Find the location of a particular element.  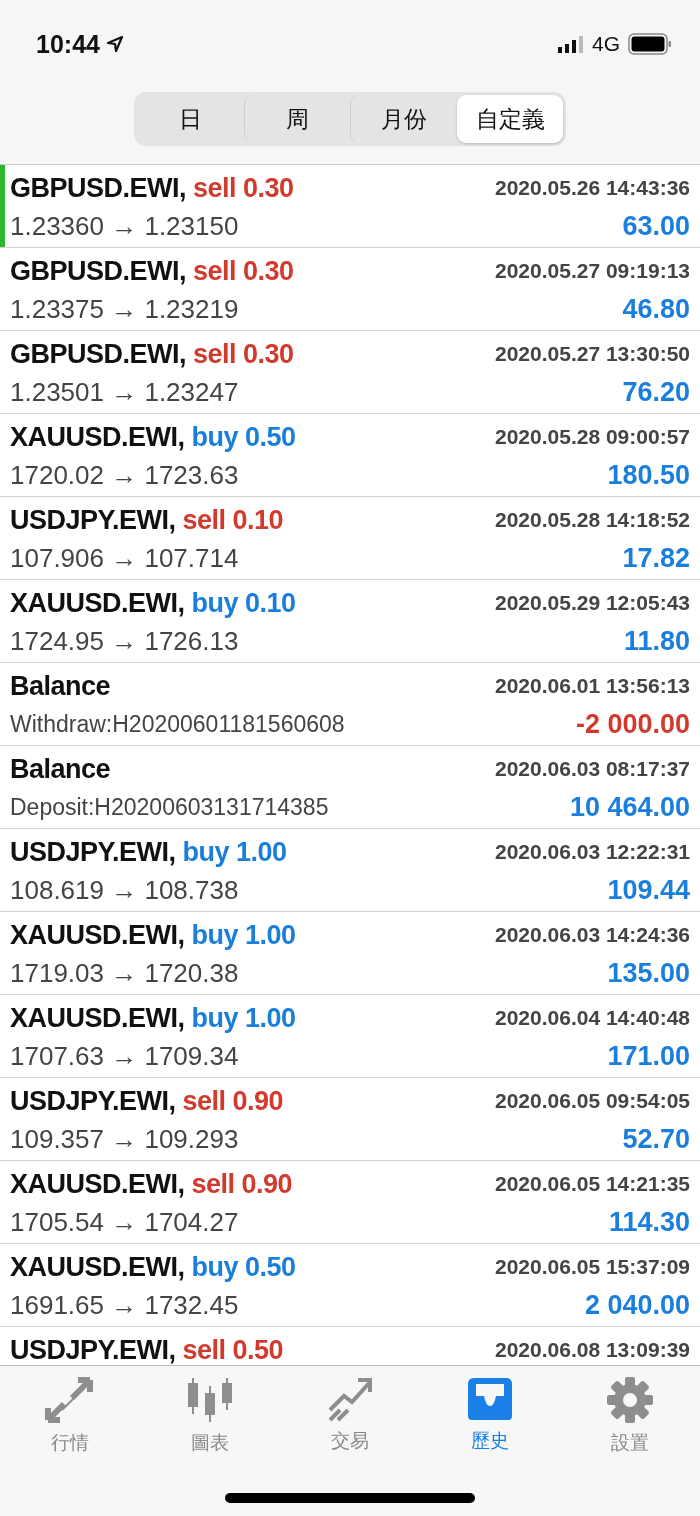

price-range: 1719.03 → 1720.38 is located at coordinates (124, 973).